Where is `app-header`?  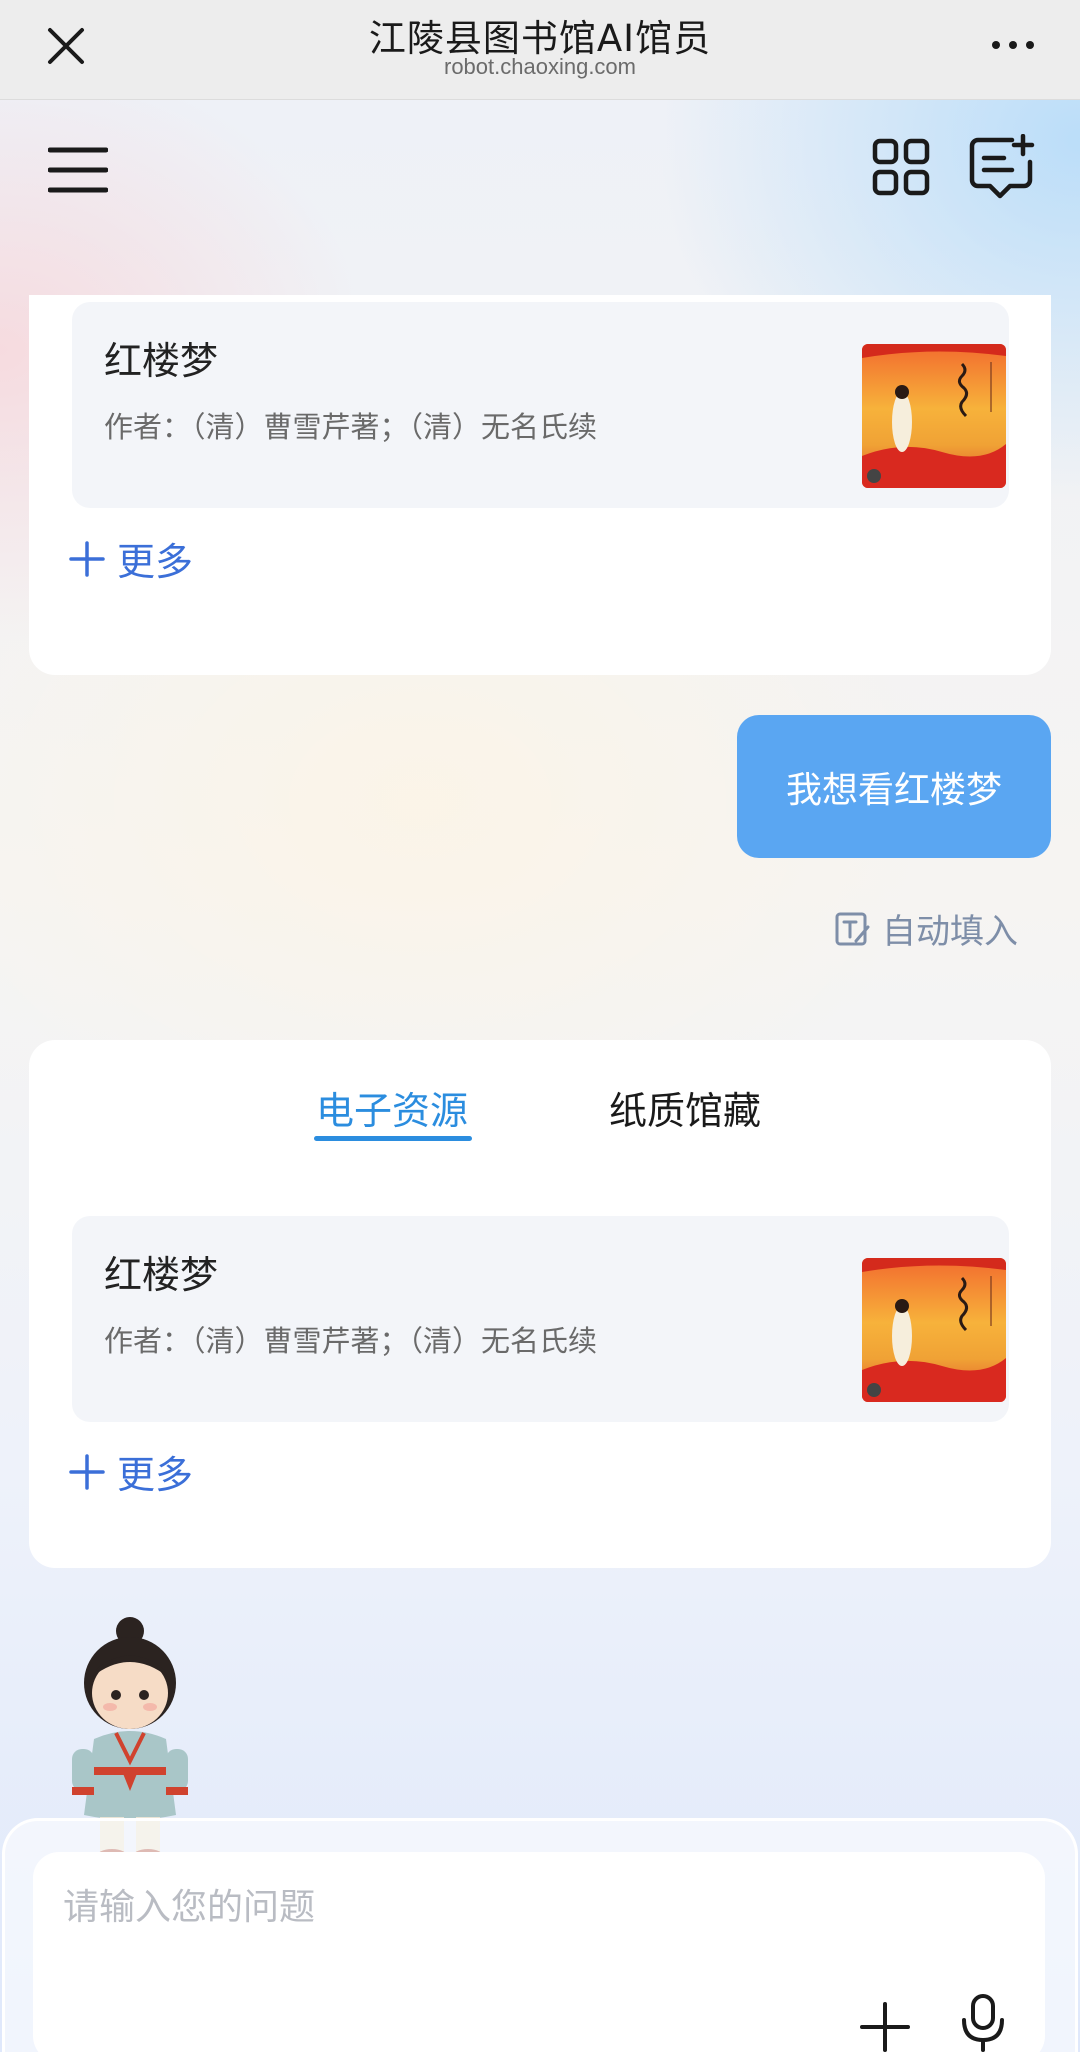
app-header is located at coordinates (540, 195).